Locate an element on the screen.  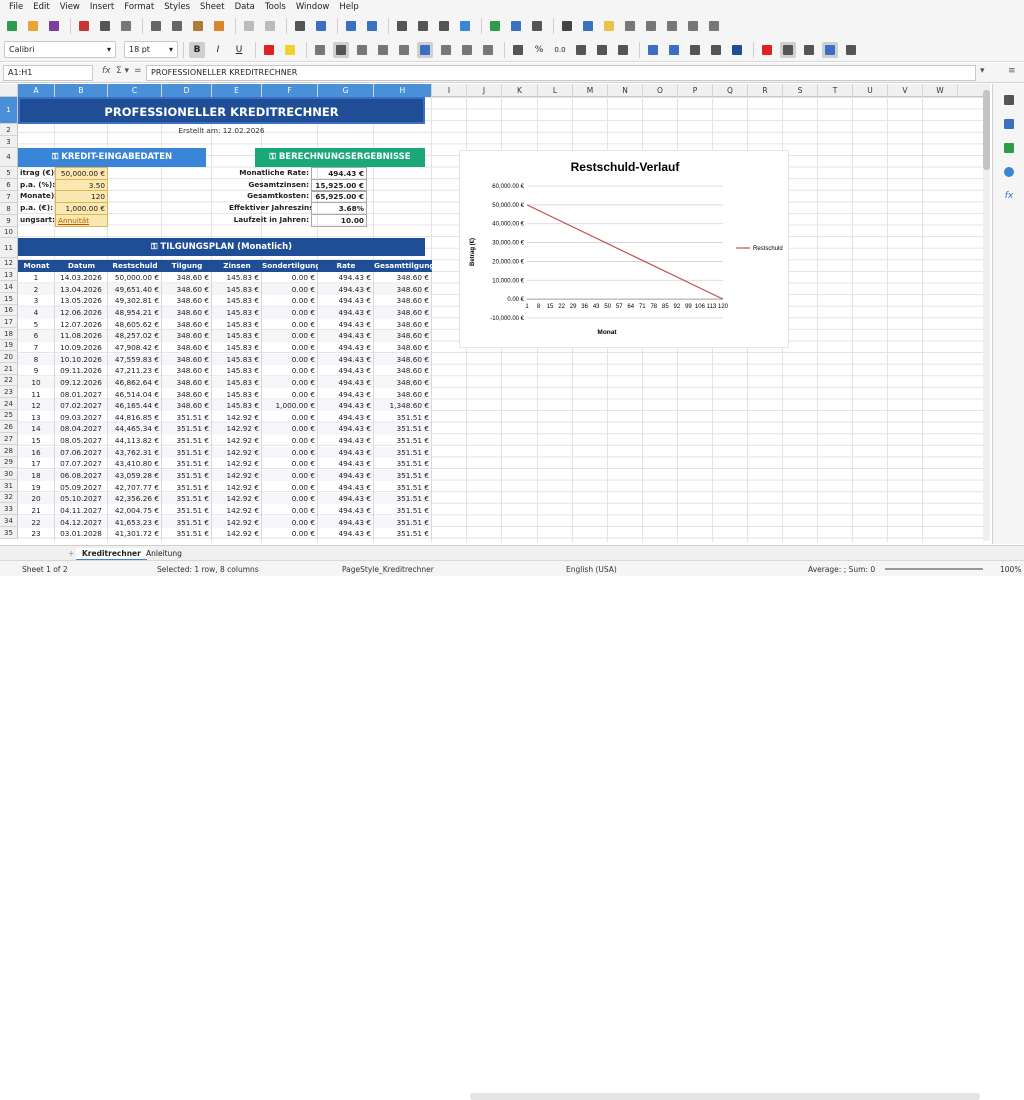
clone-format-icon is located at coordinates (219, 26).